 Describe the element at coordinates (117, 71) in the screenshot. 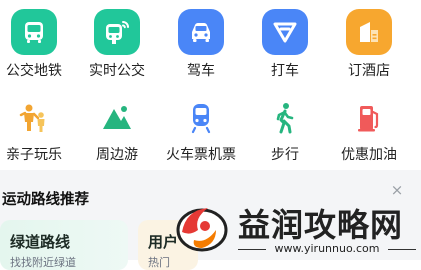

I see `service-label: 实时公交` at that location.